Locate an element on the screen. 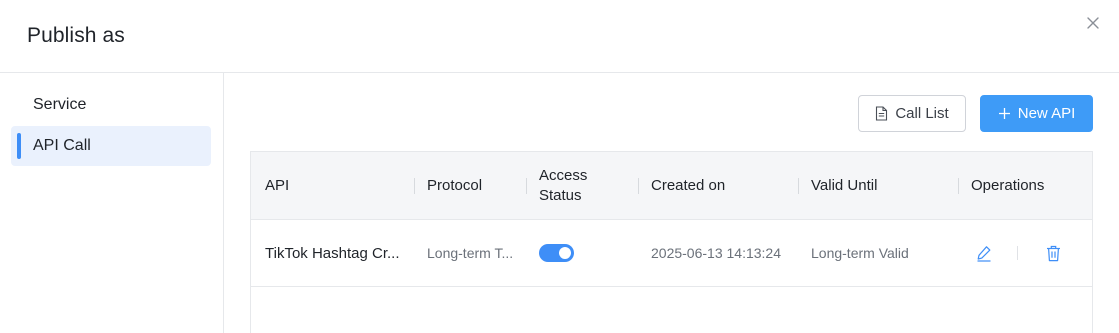  column-header-operations: Operations is located at coordinates (1008, 185).